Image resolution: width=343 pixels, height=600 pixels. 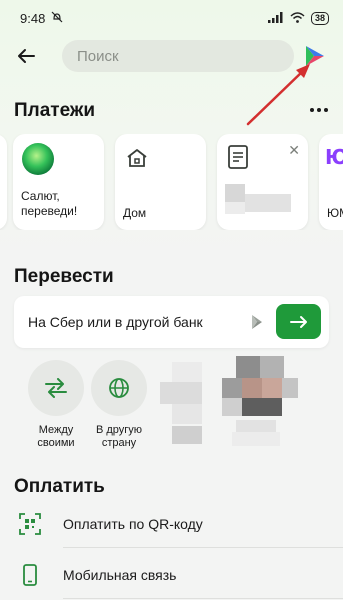 What do you see at coordinates (56, 436) in the screenshot?
I see `quick-transfer-label: Между своими` at bounding box center [56, 436].